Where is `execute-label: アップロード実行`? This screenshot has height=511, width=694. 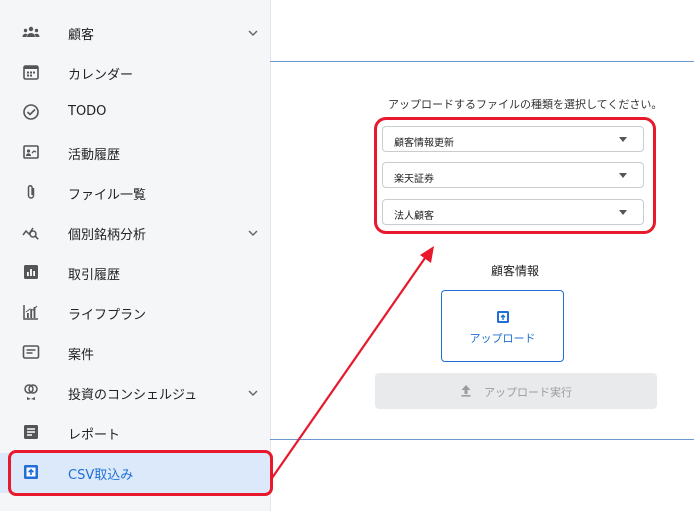
execute-label: アップロード実行 is located at coordinates (528, 392).